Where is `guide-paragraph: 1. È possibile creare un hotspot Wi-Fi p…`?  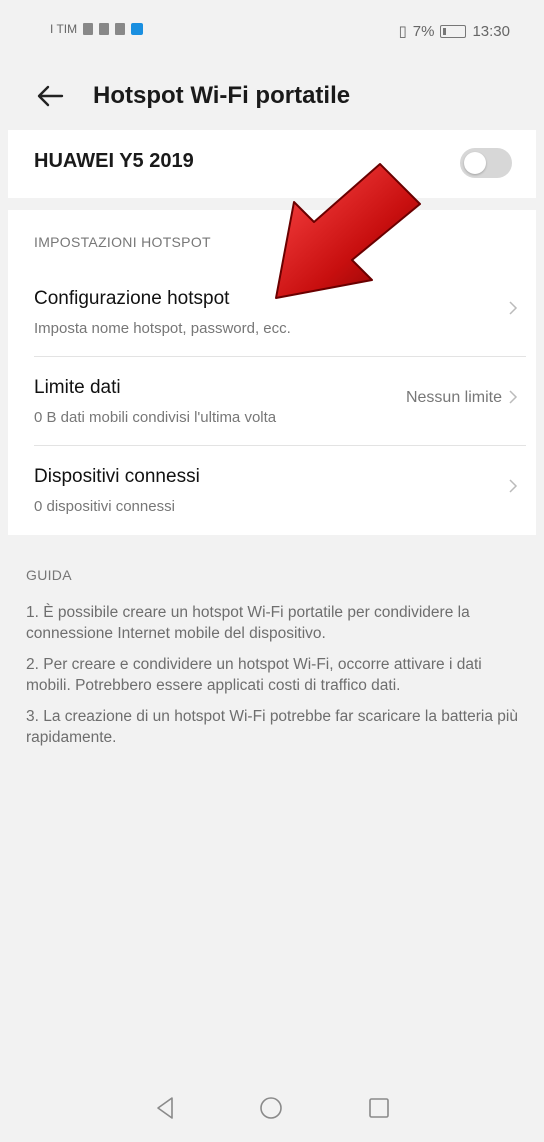 guide-paragraph: 1. È possibile creare un hotspot Wi-Fi p… is located at coordinates (248, 623).